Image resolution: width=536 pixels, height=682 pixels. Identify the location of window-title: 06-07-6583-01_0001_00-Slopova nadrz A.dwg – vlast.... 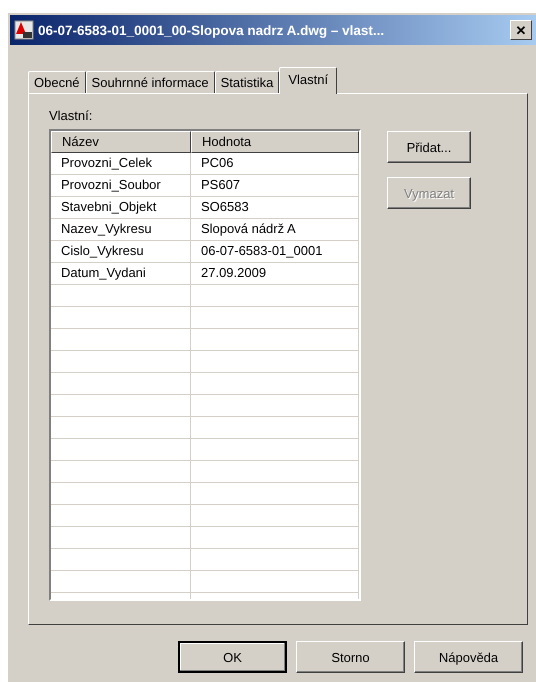
(212, 30).